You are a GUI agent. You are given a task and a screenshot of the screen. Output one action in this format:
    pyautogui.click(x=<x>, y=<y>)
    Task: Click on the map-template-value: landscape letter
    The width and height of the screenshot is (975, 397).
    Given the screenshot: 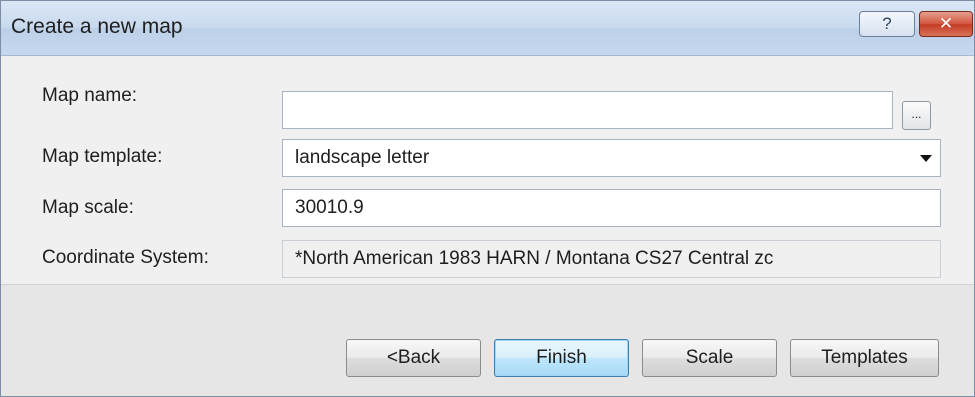 What is the action you would take?
    pyautogui.click(x=362, y=157)
    